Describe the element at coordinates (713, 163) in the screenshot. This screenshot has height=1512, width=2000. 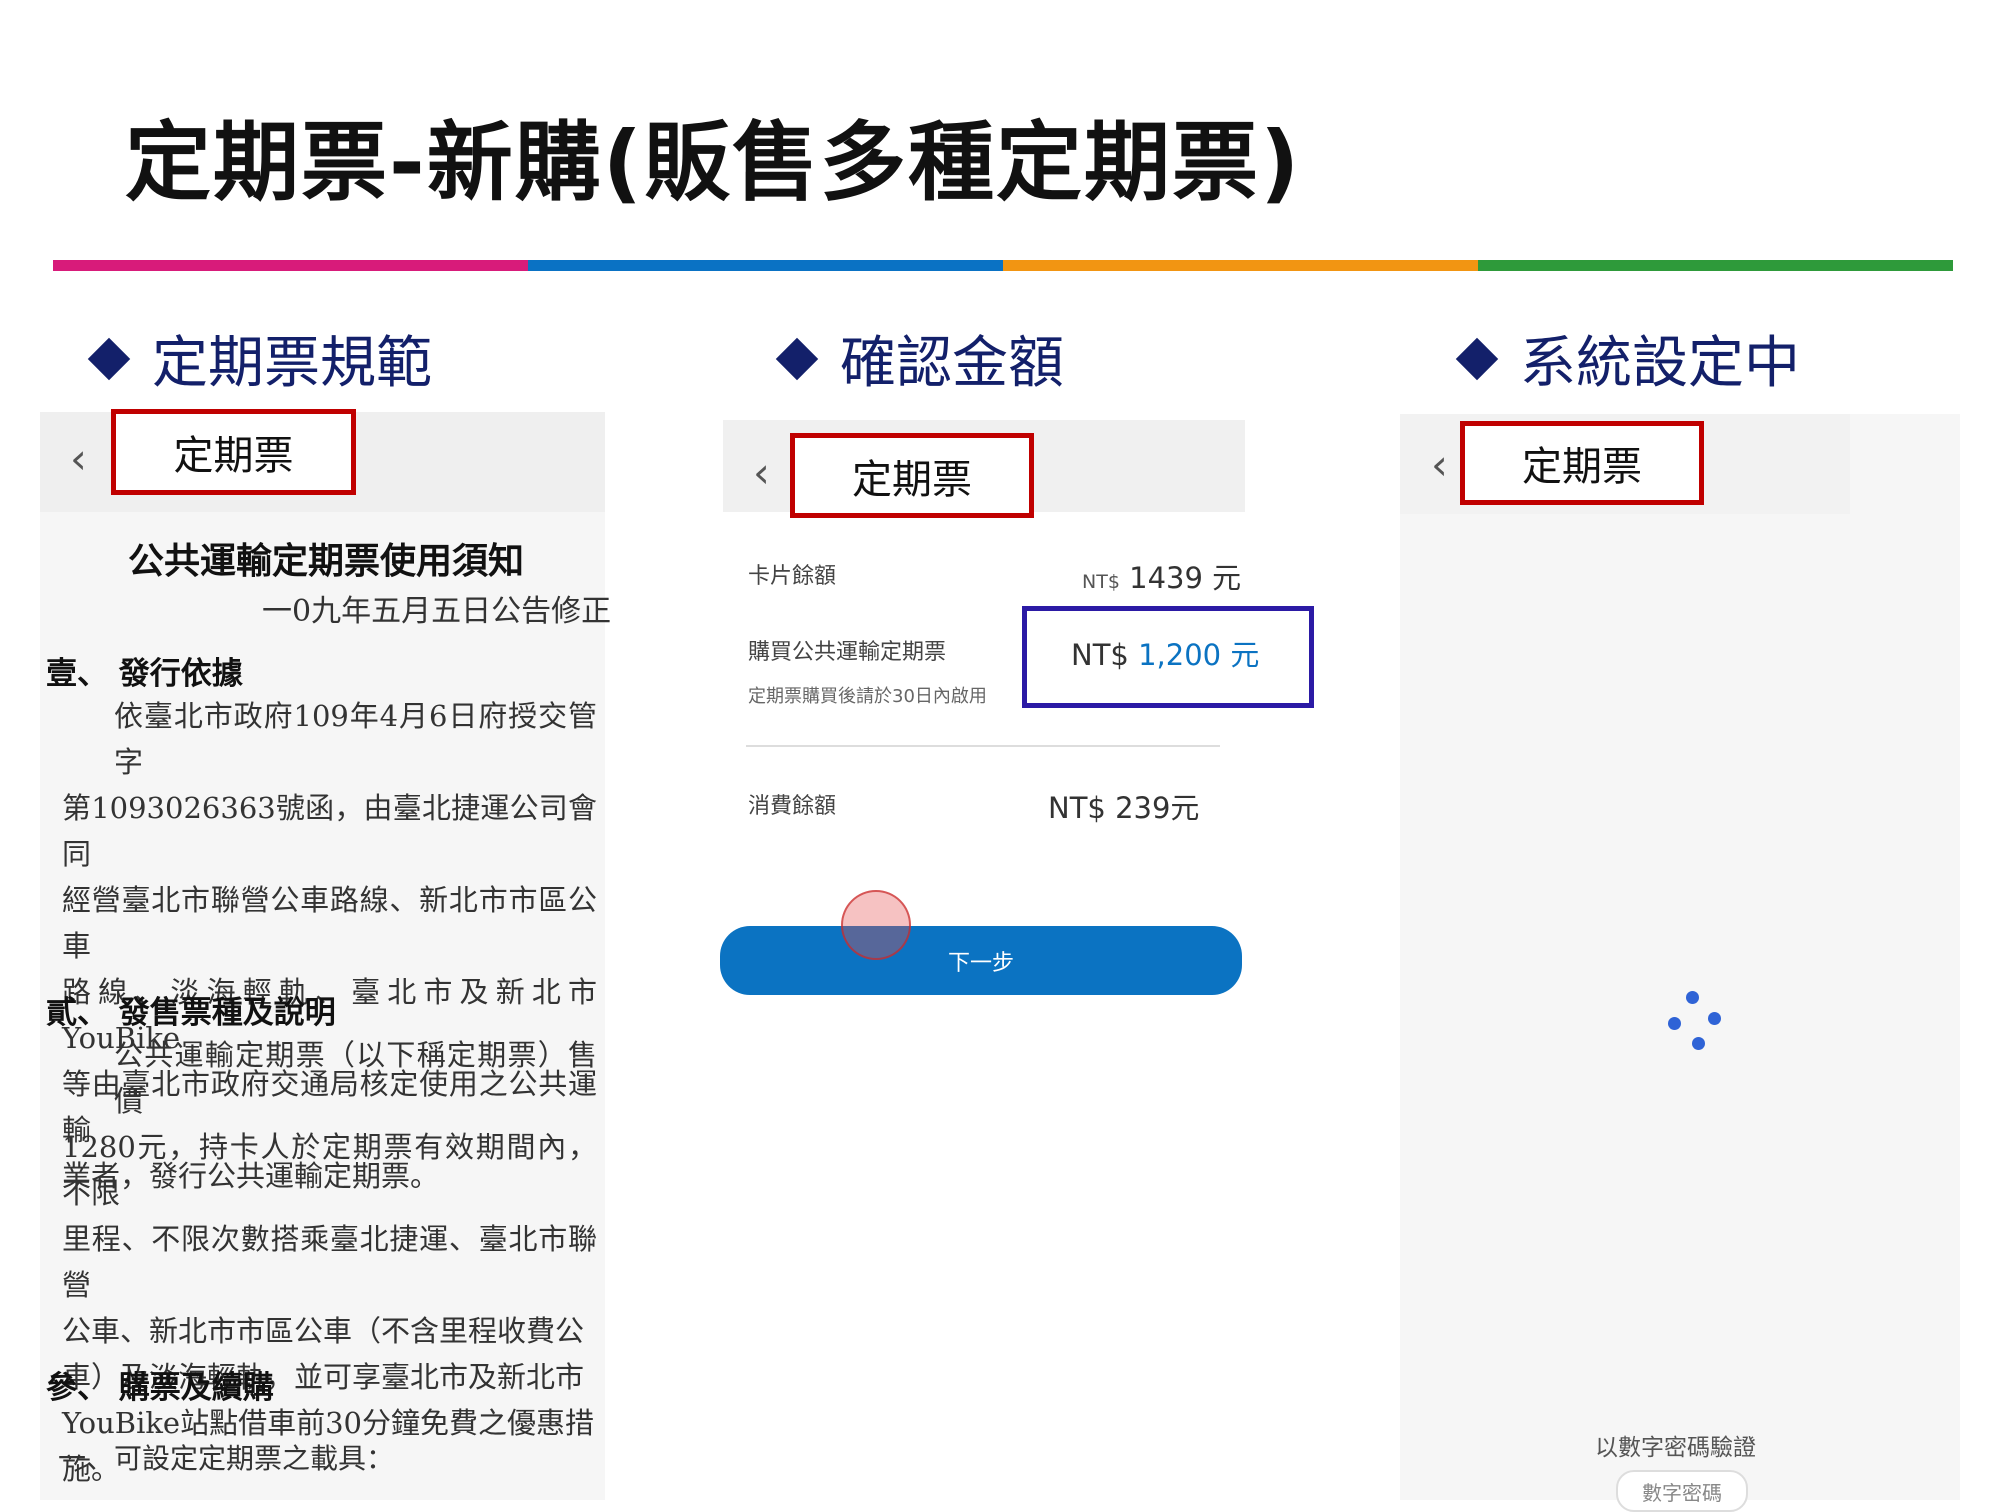
I see `slide-title: 定期票-新購(販售多種定期票)` at that location.